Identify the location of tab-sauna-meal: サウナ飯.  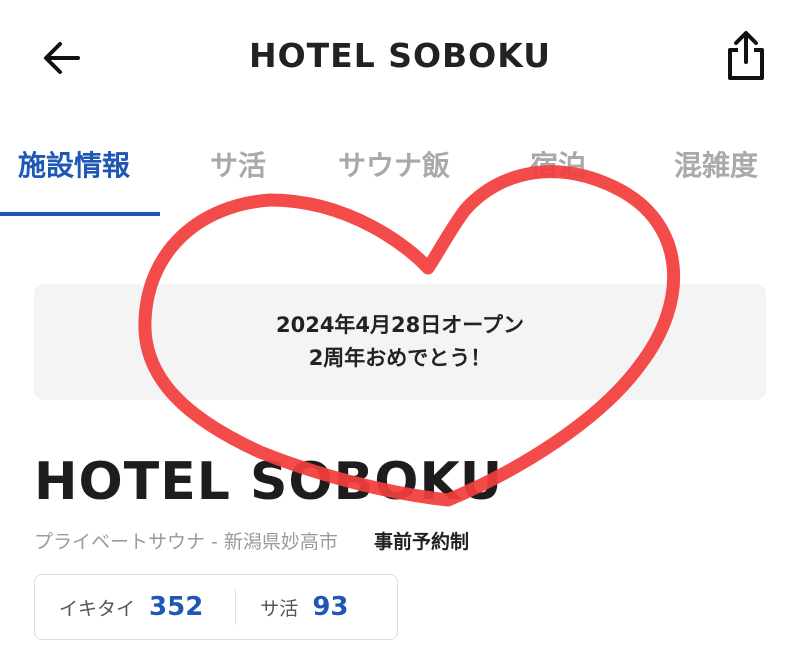
(394, 164).